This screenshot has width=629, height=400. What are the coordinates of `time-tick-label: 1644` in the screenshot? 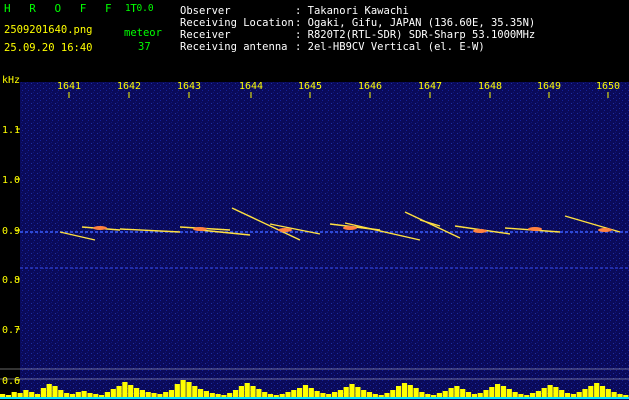 It's located at (251, 86).